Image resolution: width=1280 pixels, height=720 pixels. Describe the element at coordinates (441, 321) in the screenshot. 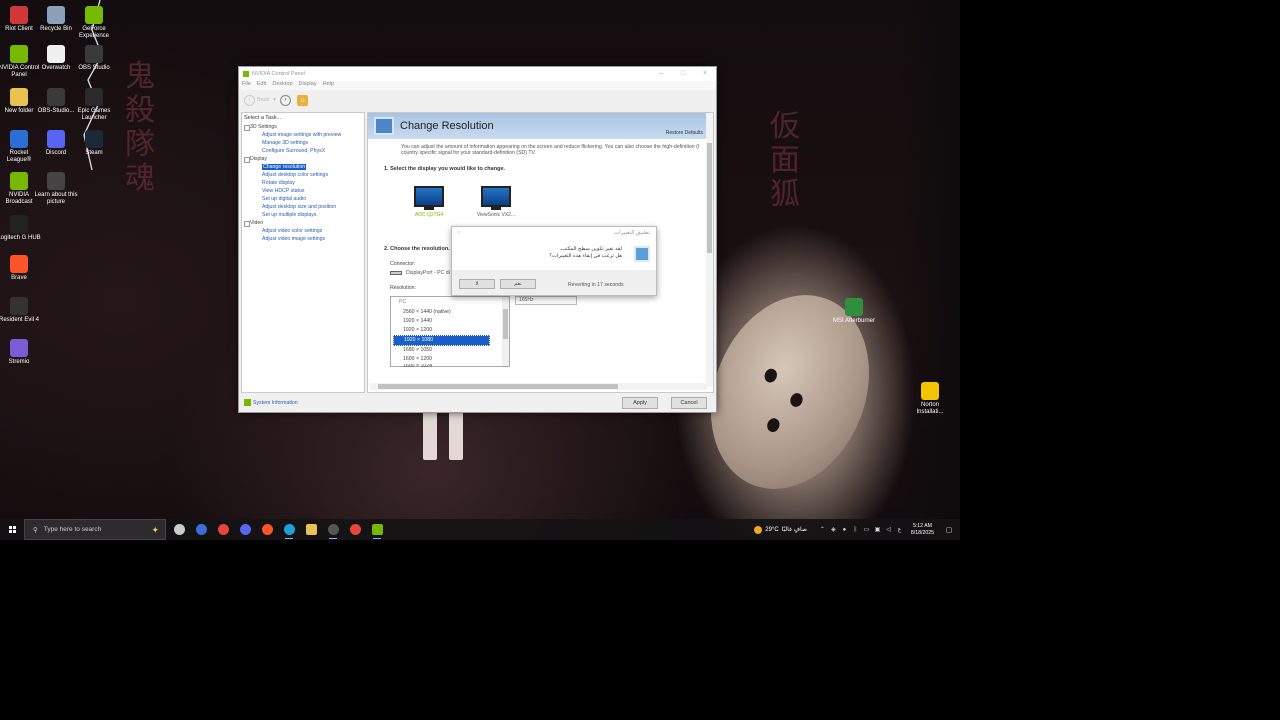

I see `resolution-item: 1920 × 1440` at that location.